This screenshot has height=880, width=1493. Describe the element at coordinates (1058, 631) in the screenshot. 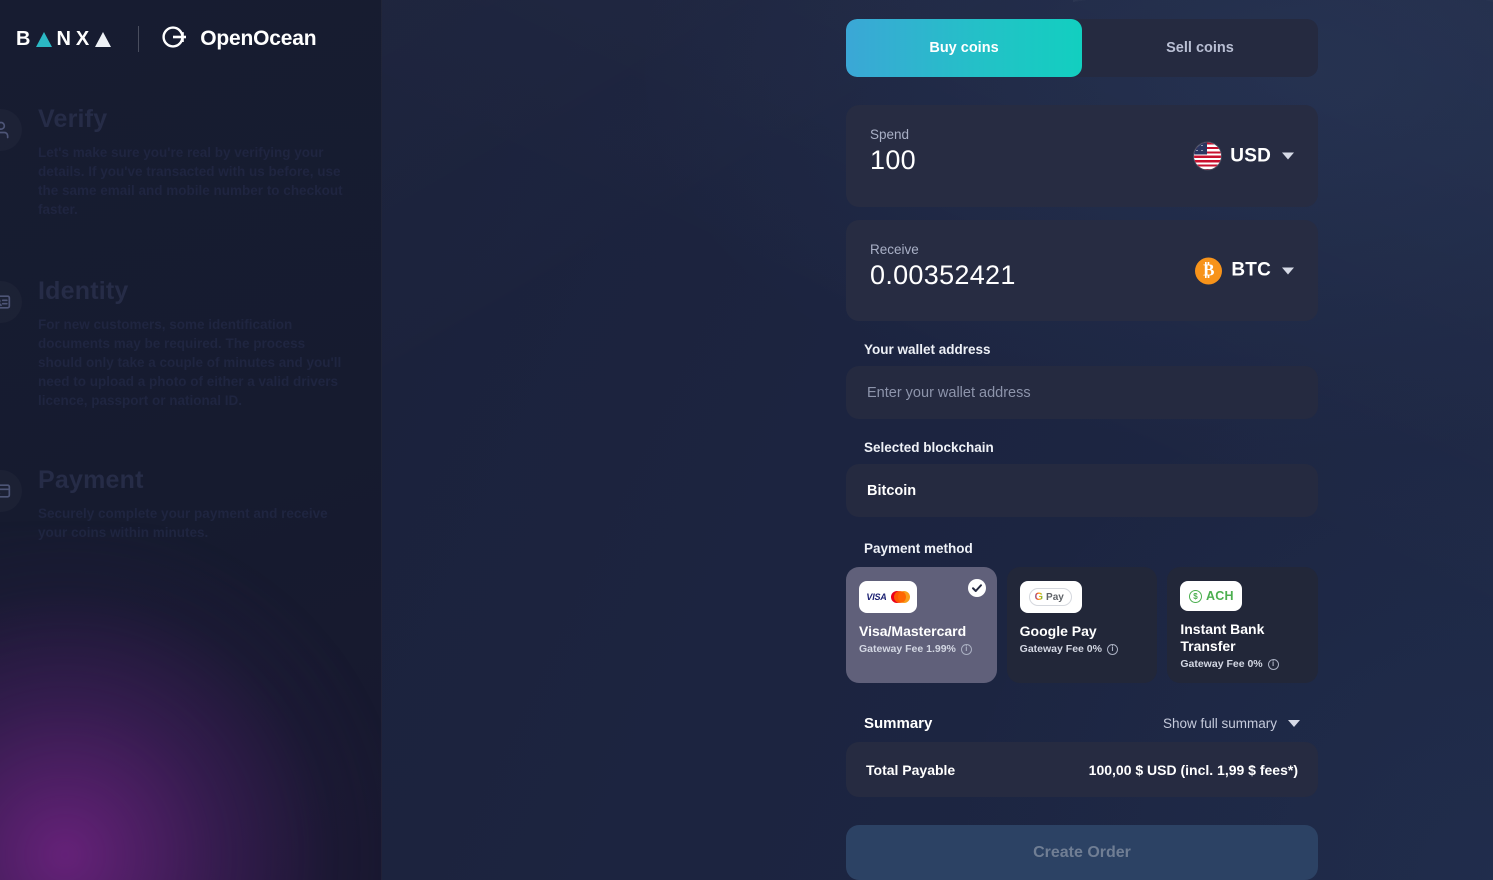

I see `payment-option-name: Google Pay` at that location.